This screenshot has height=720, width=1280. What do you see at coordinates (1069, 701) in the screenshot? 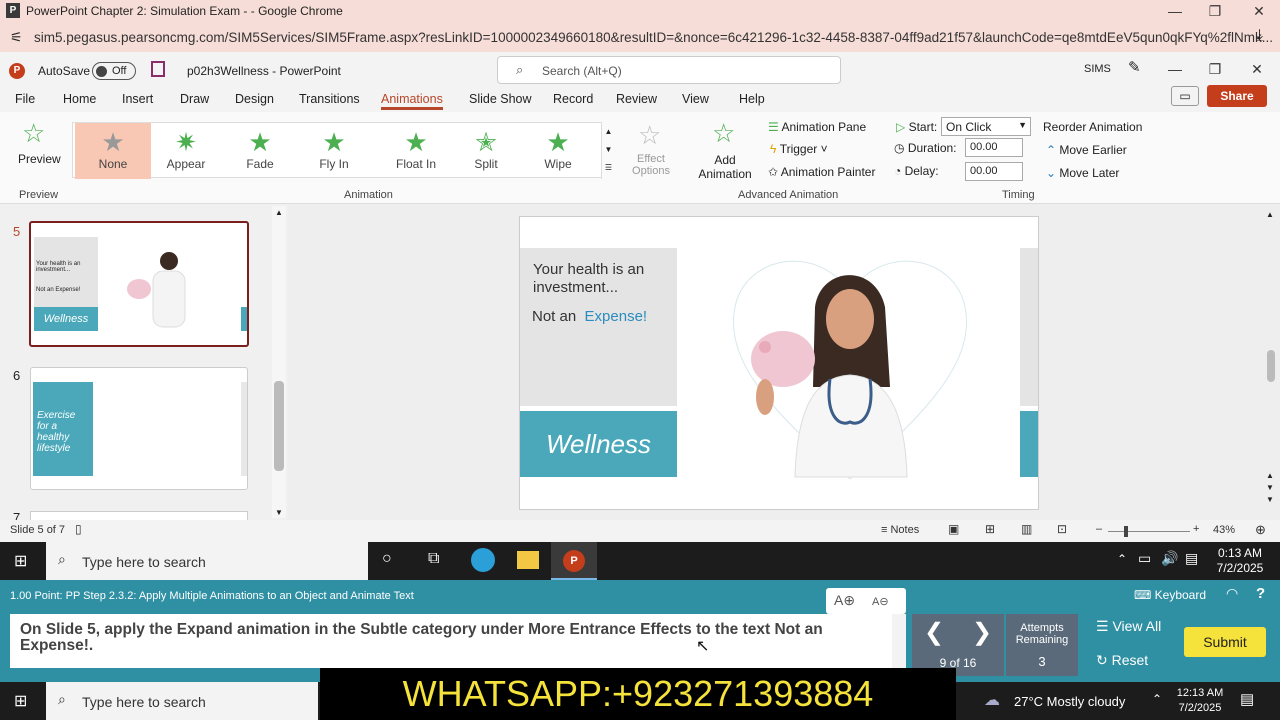
I see `weather-text: 27°C Mostly cloudy` at bounding box center [1069, 701].